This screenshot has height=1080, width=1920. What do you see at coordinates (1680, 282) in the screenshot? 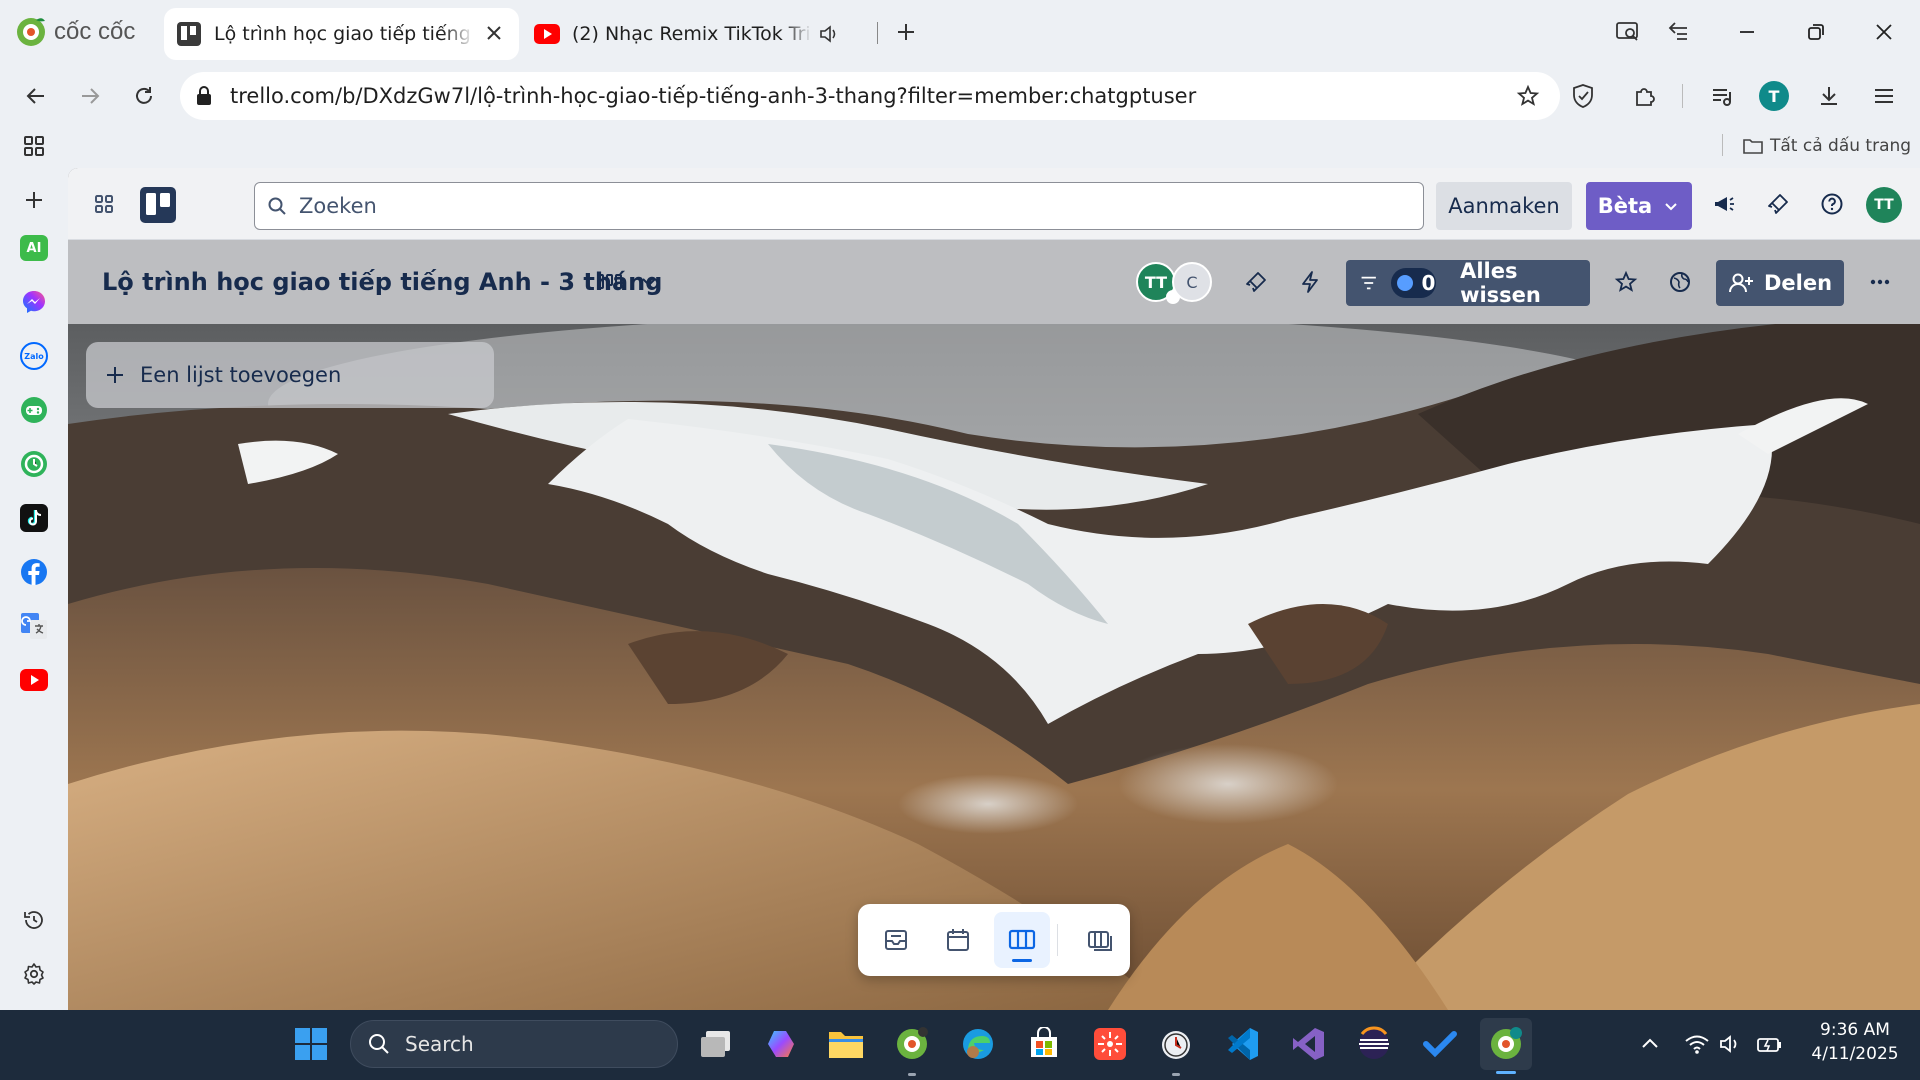
I see `visibility-button` at bounding box center [1680, 282].